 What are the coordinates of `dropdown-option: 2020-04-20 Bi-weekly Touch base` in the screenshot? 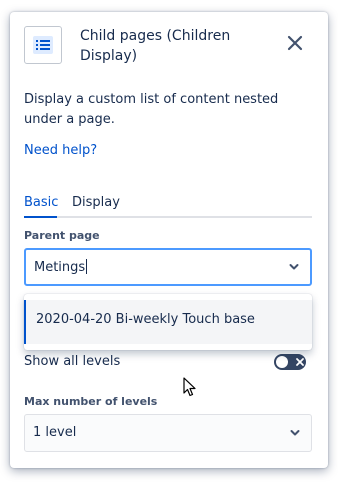 It's located at (168, 322).